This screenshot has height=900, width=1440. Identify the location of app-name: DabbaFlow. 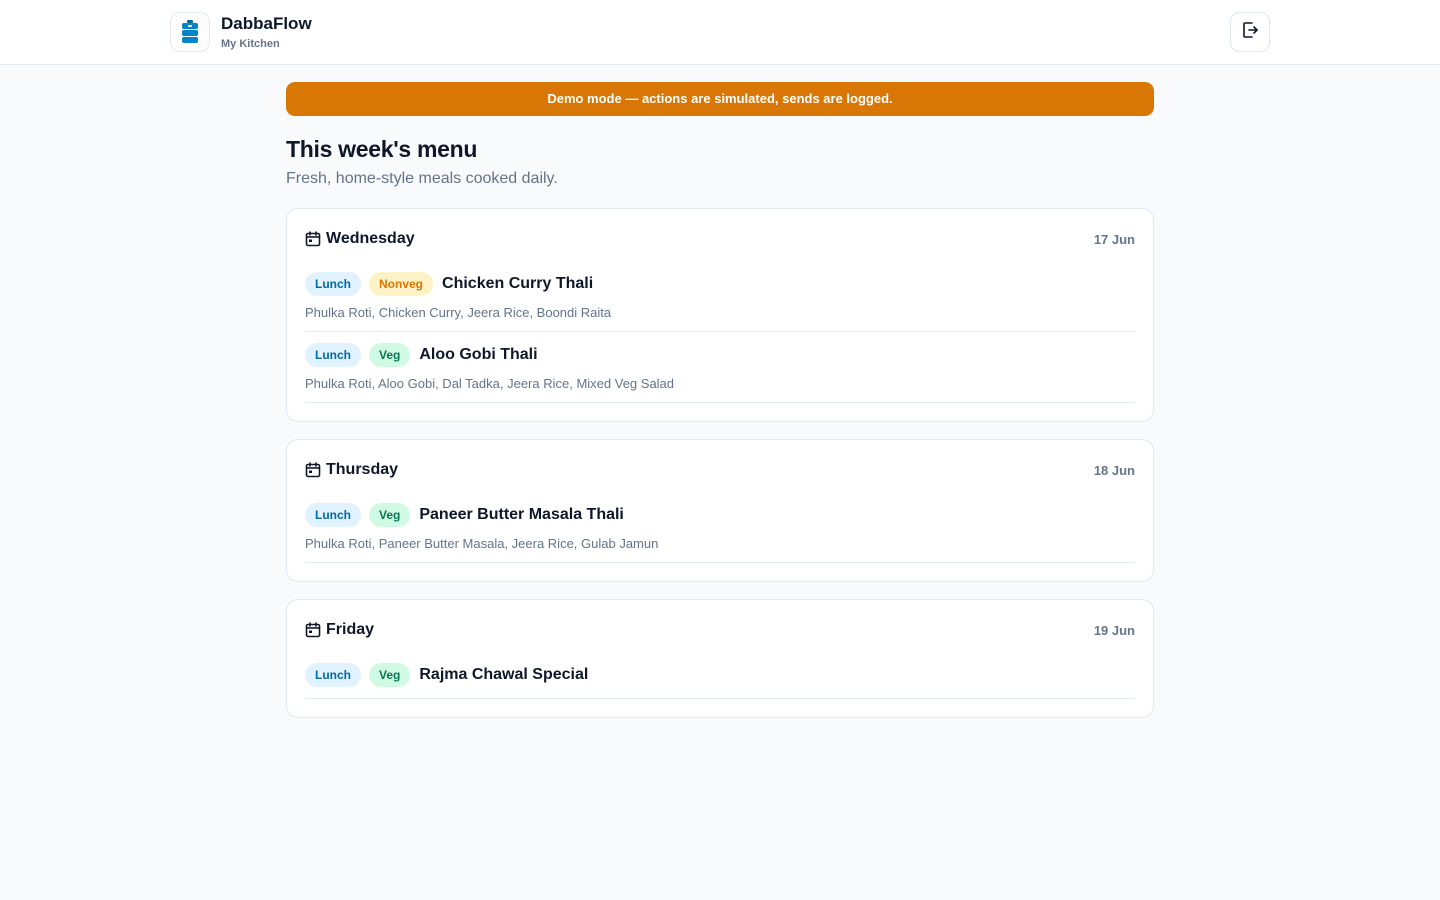
(266, 23).